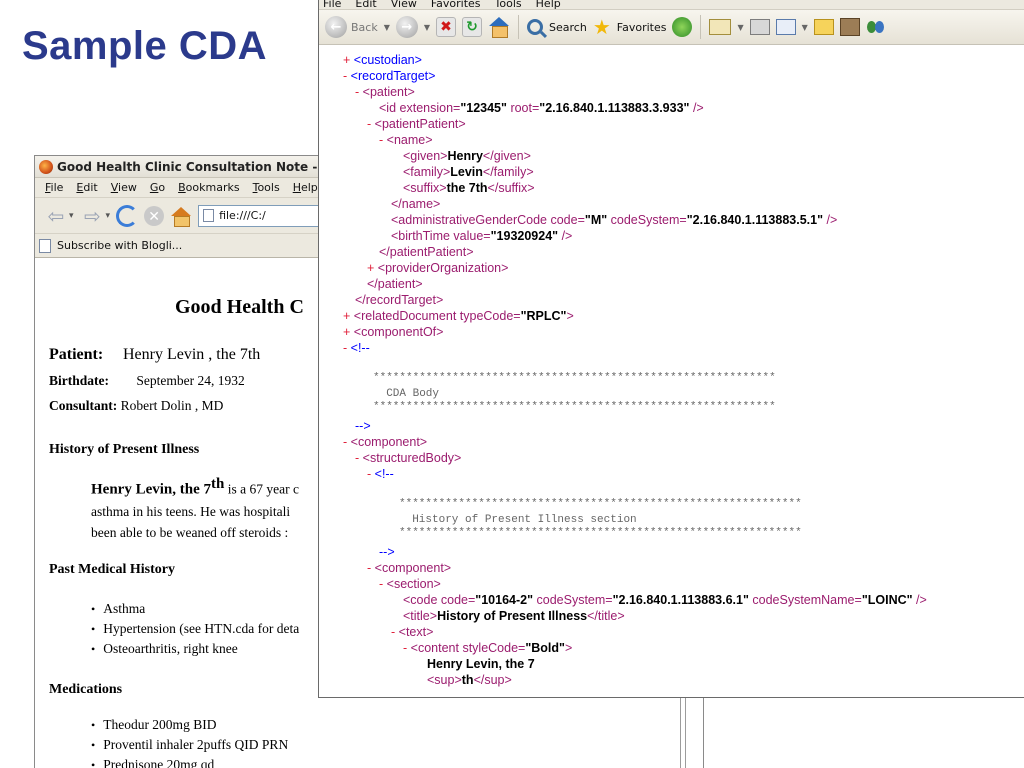  Describe the element at coordinates (388, 92) in the screenshot. I see `xml-tag: <patient>` at that location.